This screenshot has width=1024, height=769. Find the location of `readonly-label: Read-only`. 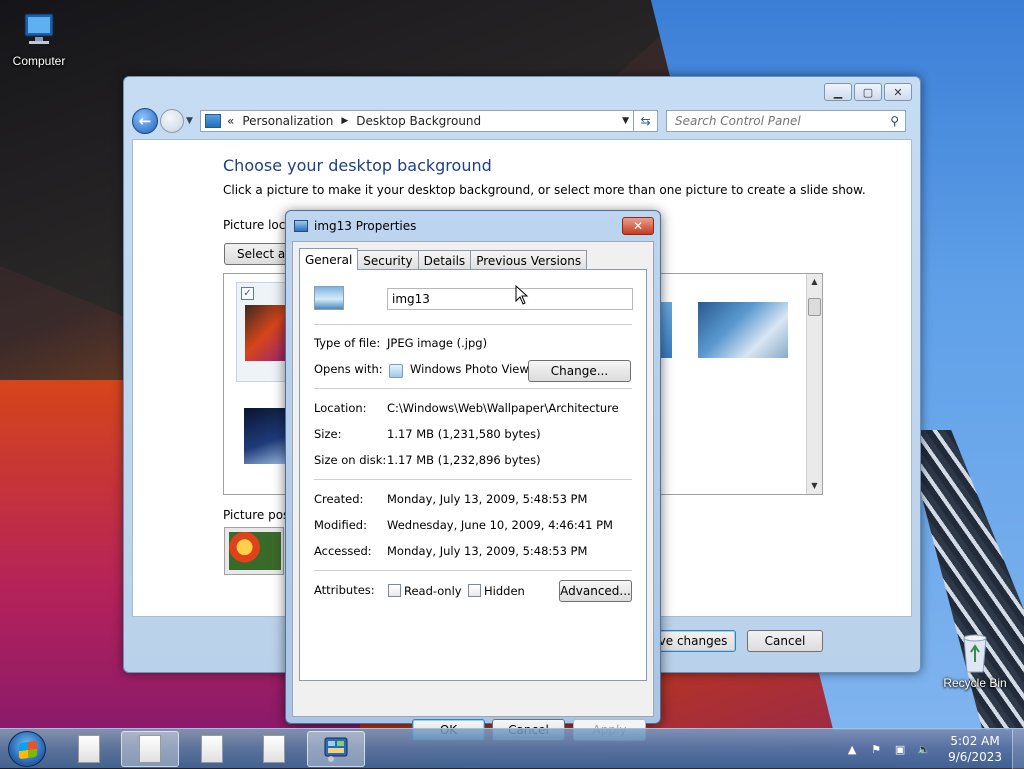

readonly-label: Read-only is located at coordinates (433, 591).